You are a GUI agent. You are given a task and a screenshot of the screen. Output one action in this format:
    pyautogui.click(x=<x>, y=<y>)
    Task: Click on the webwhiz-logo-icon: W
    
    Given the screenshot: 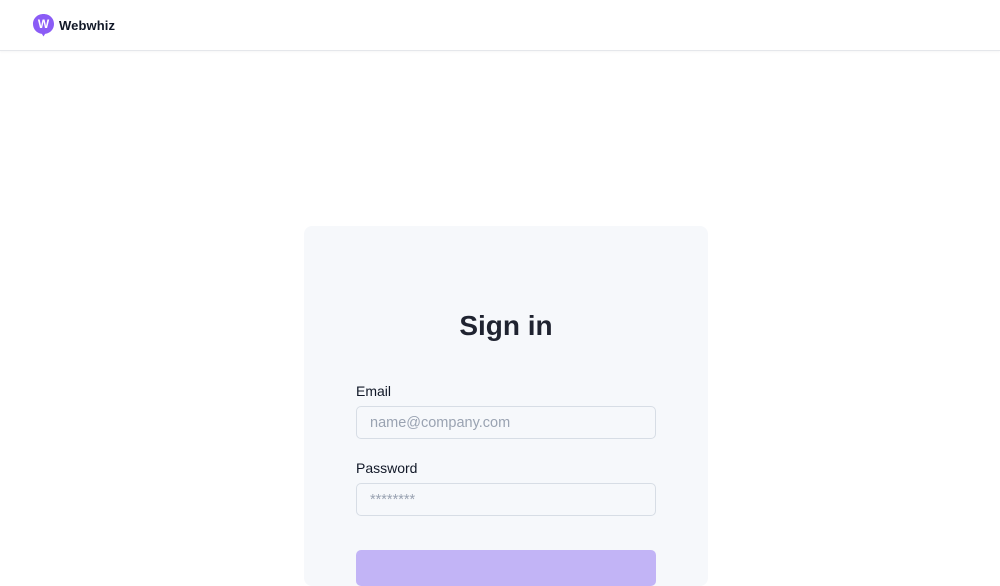 What is the action you would take?
    pyautogui.click(x=43, y=25)
    